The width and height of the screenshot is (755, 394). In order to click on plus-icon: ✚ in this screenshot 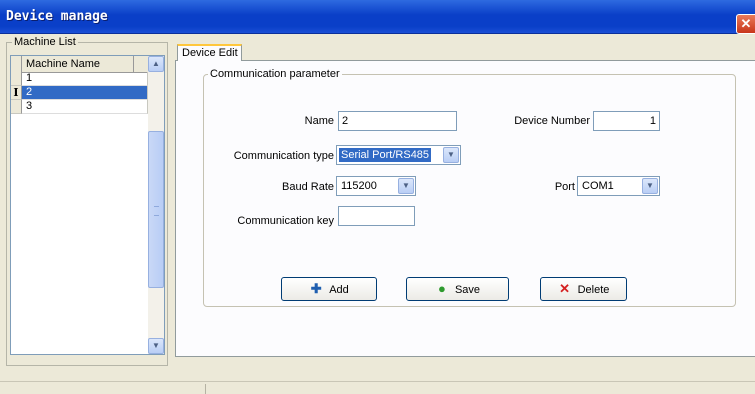, I will do `click(316, 288)`.